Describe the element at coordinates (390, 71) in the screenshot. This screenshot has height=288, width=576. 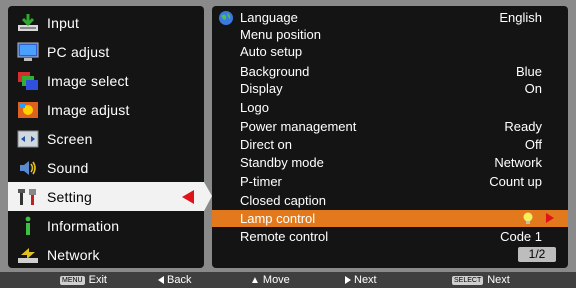
I see `submenu-item-background: Background Blue` at that location.